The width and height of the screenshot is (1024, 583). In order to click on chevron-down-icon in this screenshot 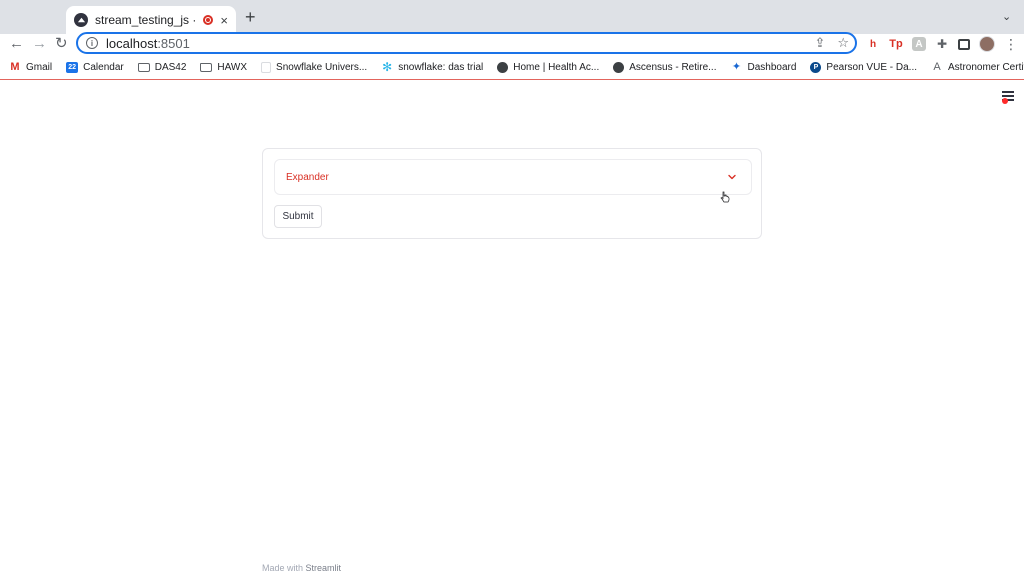, I will do `click(732, 177)`.